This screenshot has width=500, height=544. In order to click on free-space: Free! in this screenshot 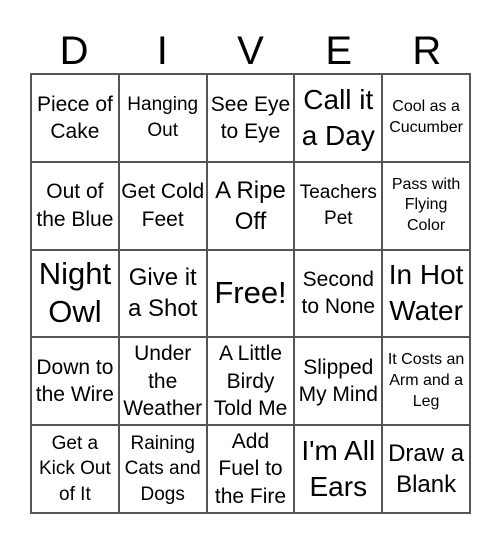, I will do `click(250, 293)`.